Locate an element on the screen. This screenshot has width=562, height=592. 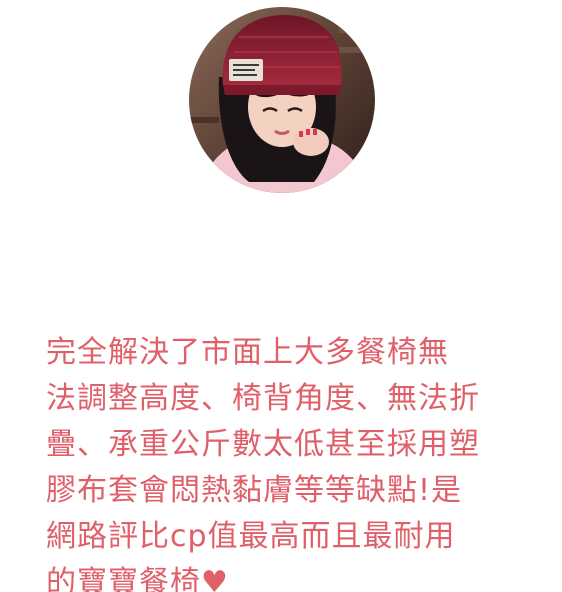
avatar-portrait-image is located at coordinates (282, 100).